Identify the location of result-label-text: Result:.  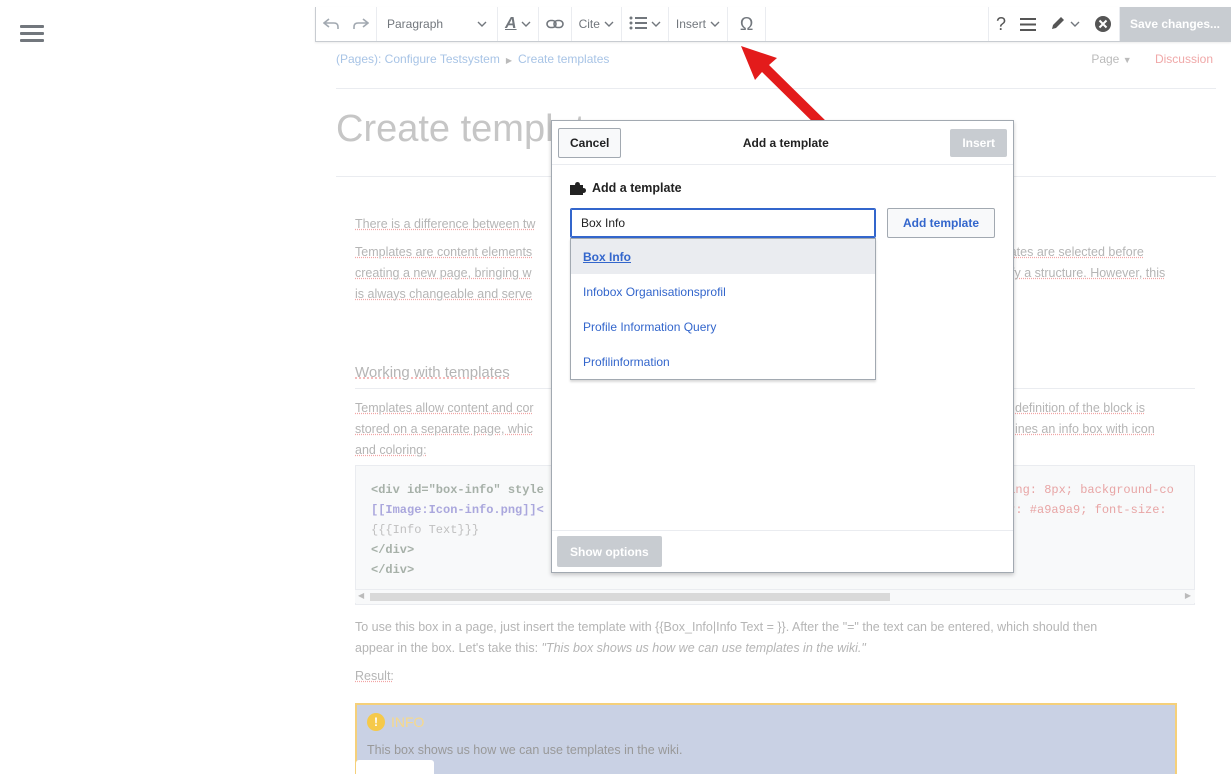
(374, 676).